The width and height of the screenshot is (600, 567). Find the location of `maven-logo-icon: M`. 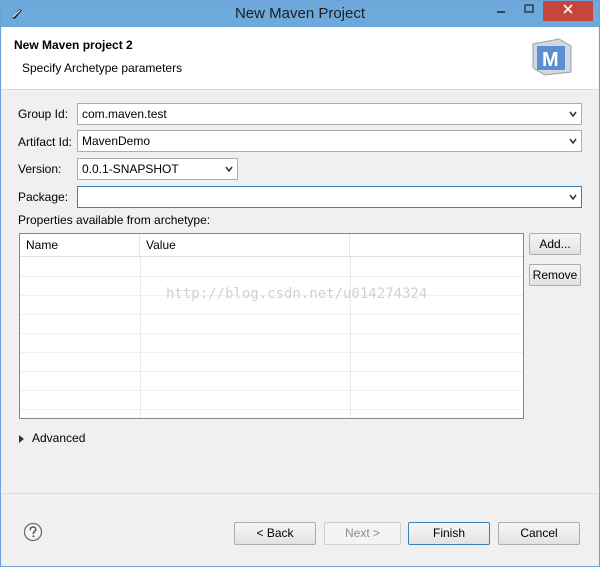

maven-logo-icon: M is located at coordinates (552, 57).